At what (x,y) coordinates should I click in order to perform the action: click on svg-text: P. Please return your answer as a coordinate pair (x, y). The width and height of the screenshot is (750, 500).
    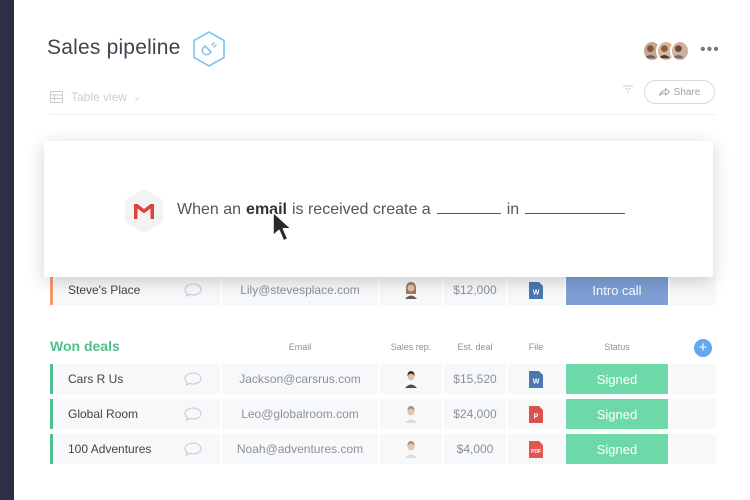
    Looking at the image, I should click on (536, 416).